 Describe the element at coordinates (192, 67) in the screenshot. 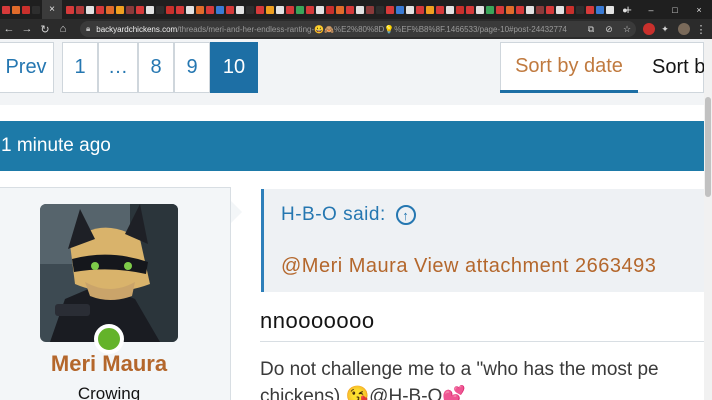

I see `page-link-9: 9` at that location.